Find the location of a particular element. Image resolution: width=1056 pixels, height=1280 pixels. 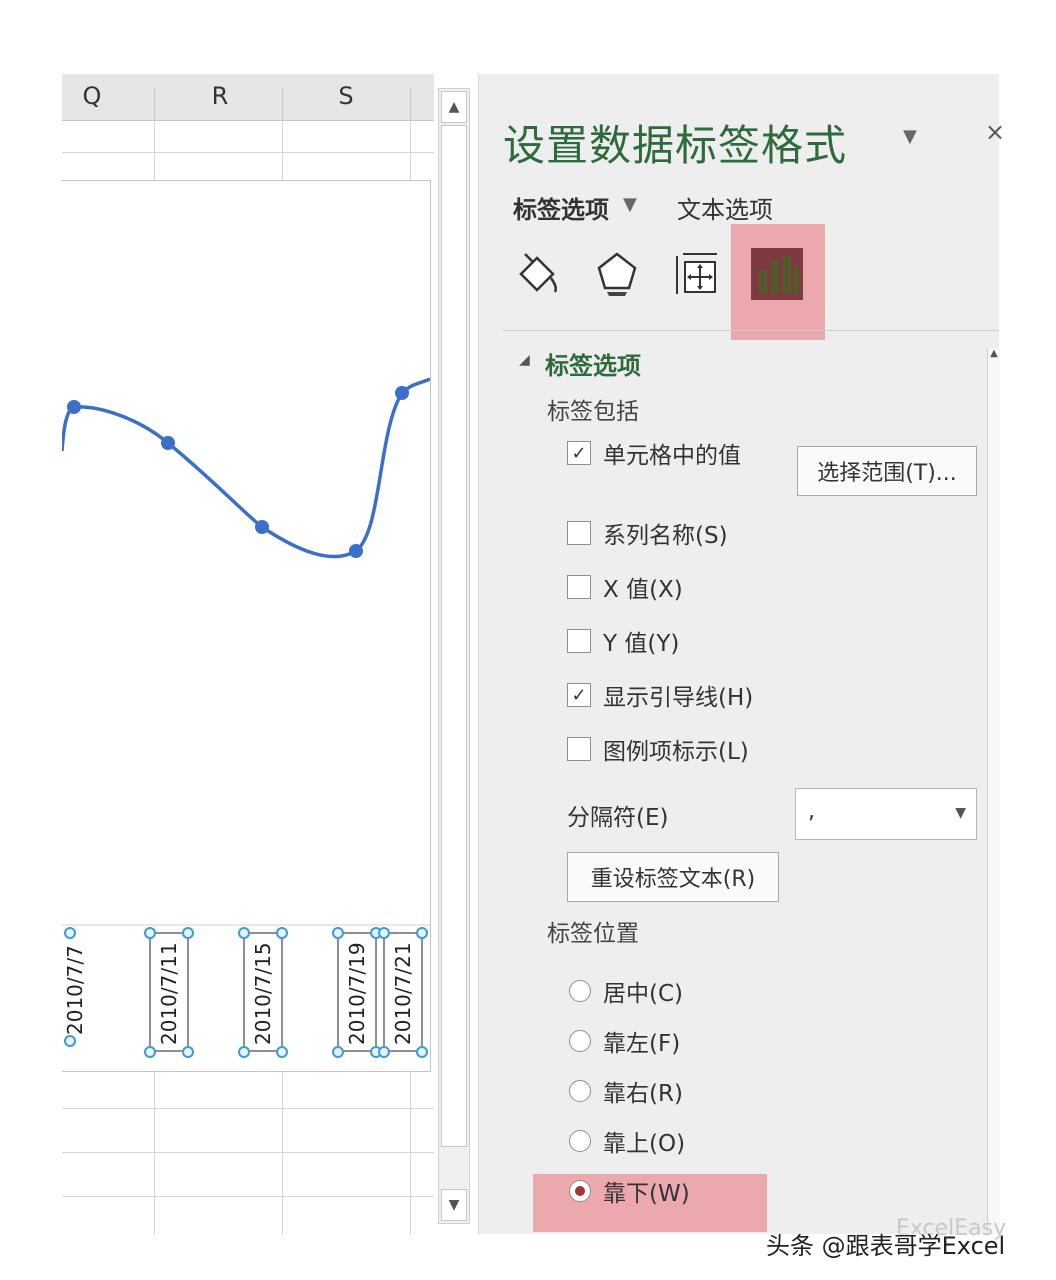

fill-line-icon is located at coordinates (538, 273).